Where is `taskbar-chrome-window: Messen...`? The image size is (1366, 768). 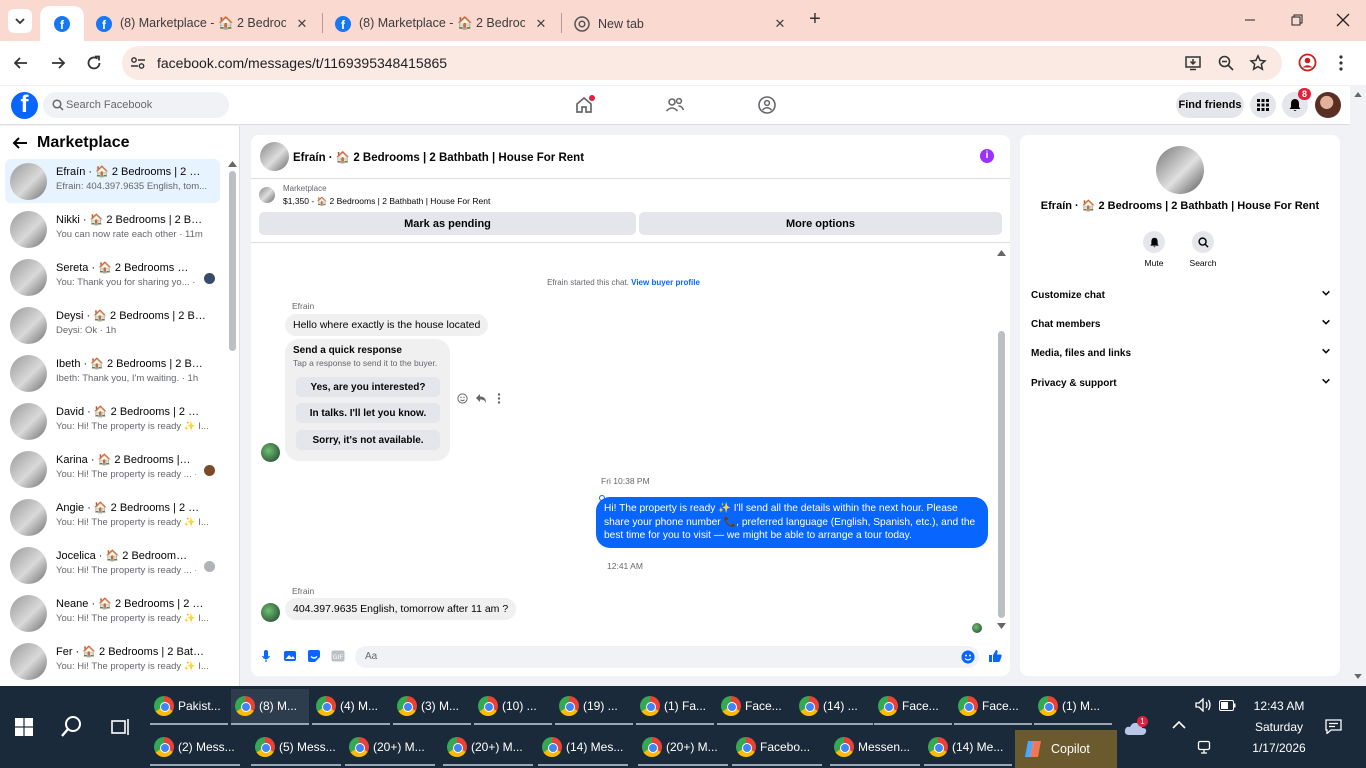 taskbar-chrome-window: Messen... is located at coordinates (875, 748).